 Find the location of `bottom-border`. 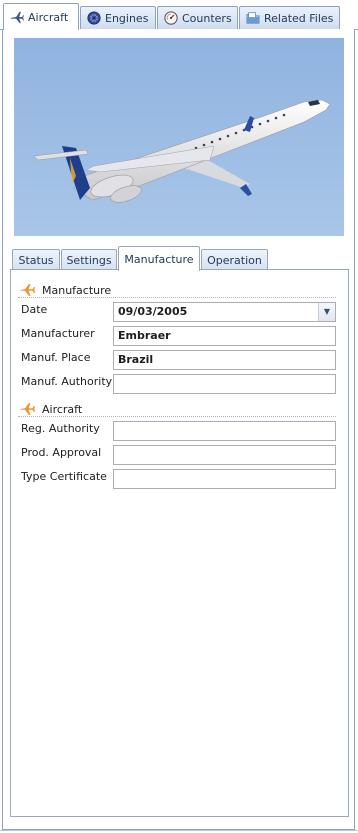

bottom-border is located at coordinates (179, 830).